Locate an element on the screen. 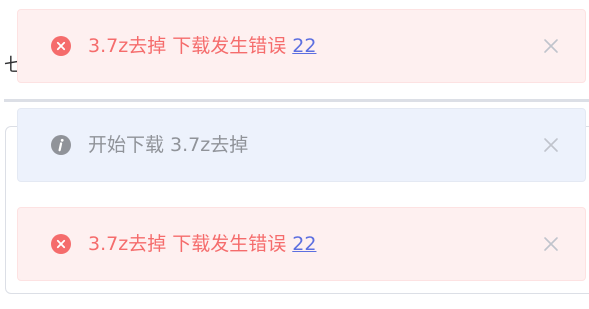 The width and height of the screenshot is (589, 309). info-circle-icon is located at coordinates (61, 145).